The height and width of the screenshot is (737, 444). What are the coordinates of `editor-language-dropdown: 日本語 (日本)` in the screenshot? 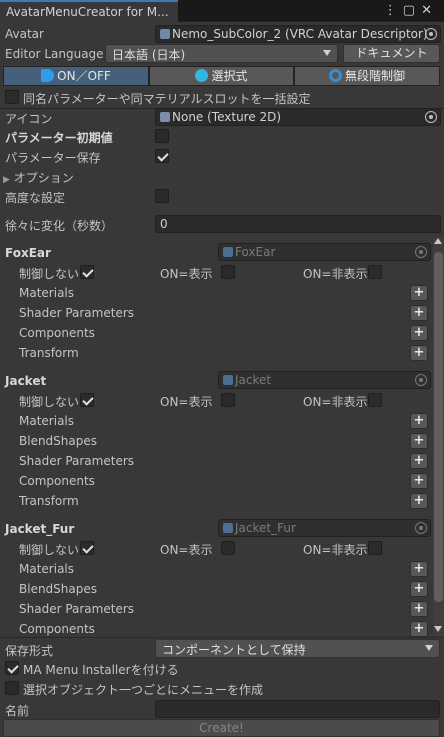 It's located at (221, 53).